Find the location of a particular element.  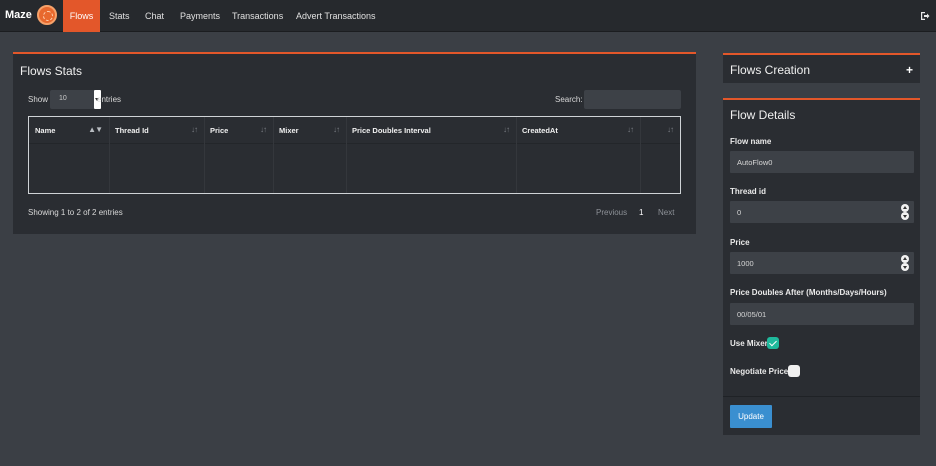

column-label: Mixer is located at coordinates (289, 130).